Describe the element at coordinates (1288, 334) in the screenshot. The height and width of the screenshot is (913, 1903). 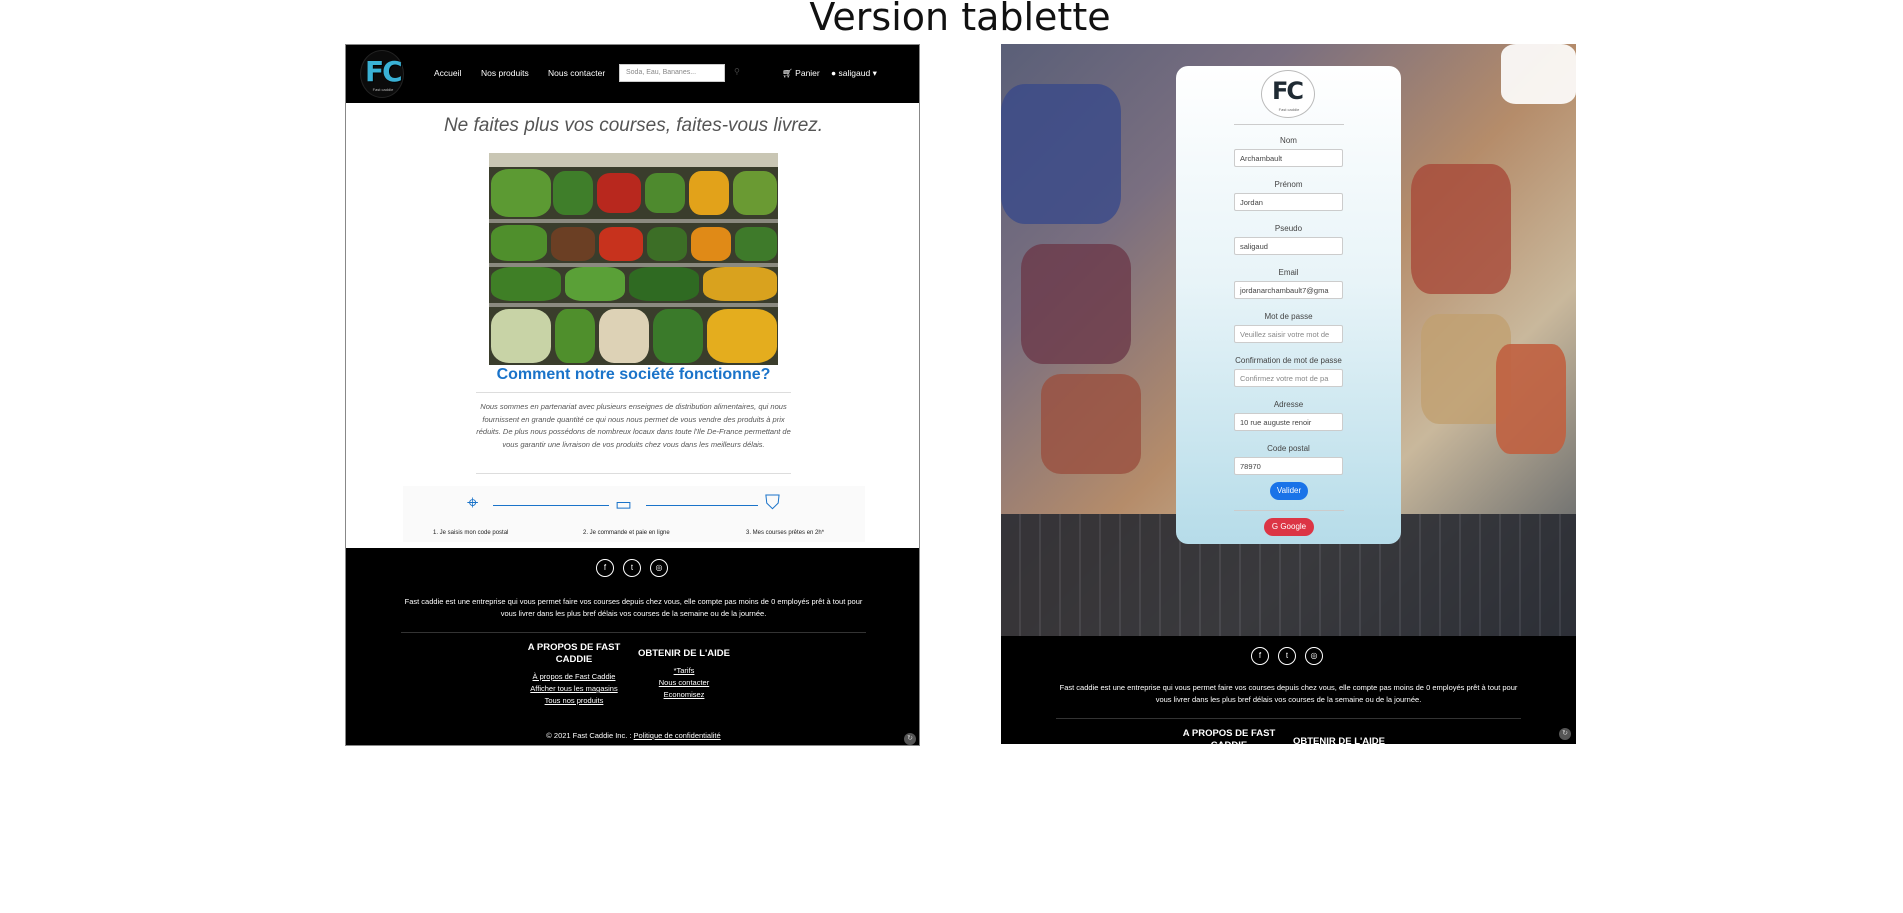
I see `password-field: Veuillez saisir votre mot de` at that location.